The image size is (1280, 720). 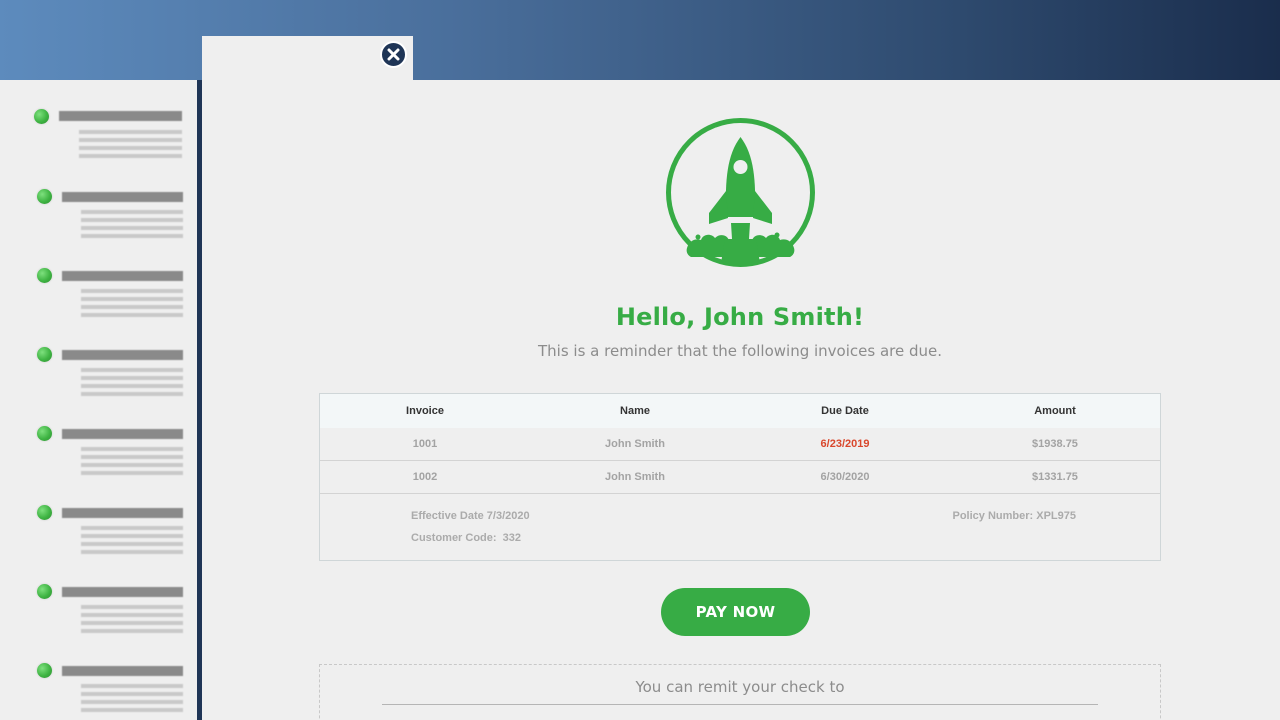 What do you see at coordinates (1055, 411) in the screenshot?
I see `column-header-amount: Amount` at bounding box center [1055, 411].